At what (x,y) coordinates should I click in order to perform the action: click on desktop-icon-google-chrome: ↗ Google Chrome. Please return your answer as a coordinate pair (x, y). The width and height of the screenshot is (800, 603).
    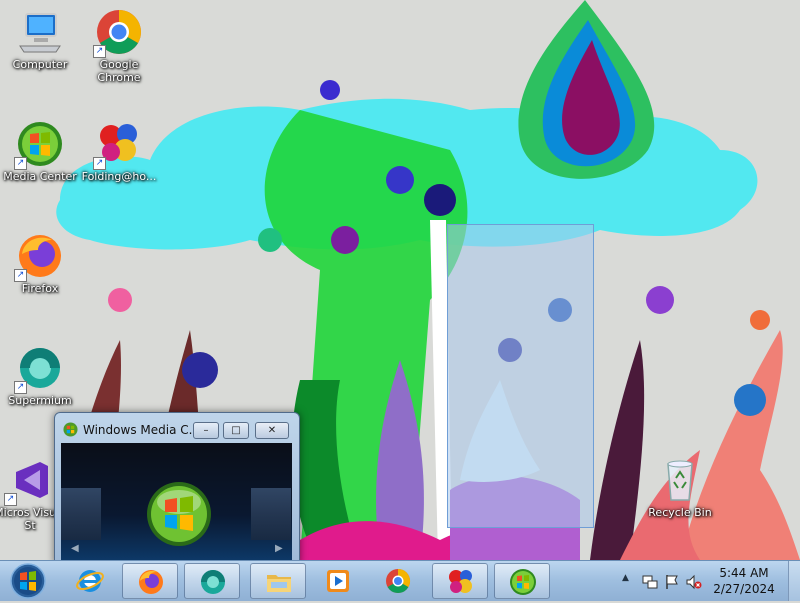
    Looking at the image, I should click on (119, 46).